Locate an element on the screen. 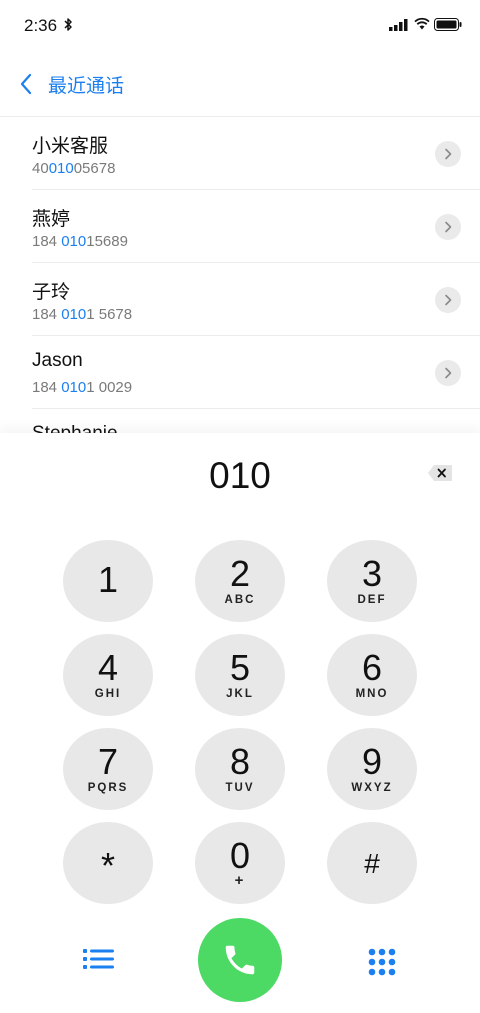 This screenshot has width=480, height=1013. key-0: 0 + is located at coordinates (240, 863).